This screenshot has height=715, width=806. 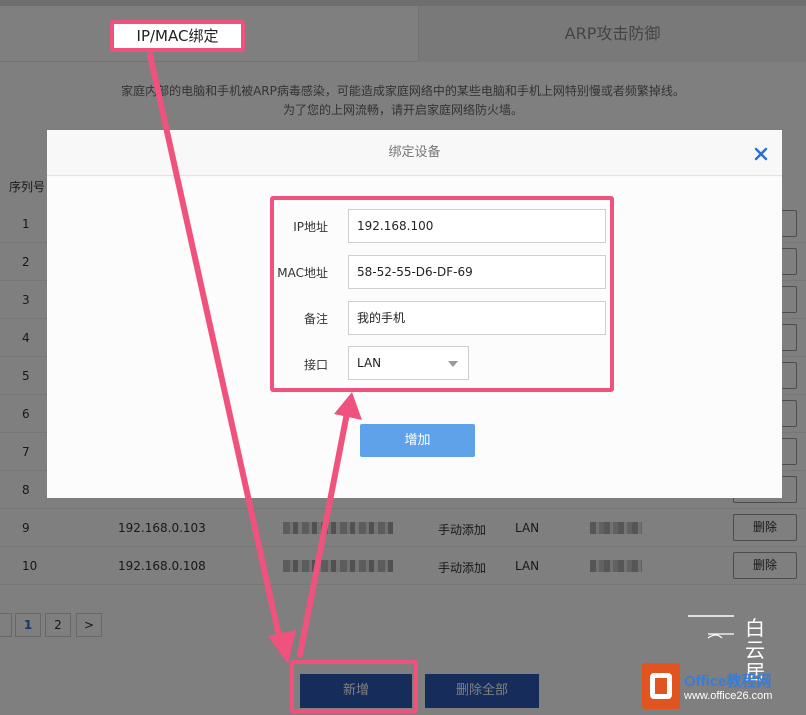 What do you see at coordinates (728, 681) in the screenshot?
I see `watermark-site: Office教程网` at bounding box center [728, 681].